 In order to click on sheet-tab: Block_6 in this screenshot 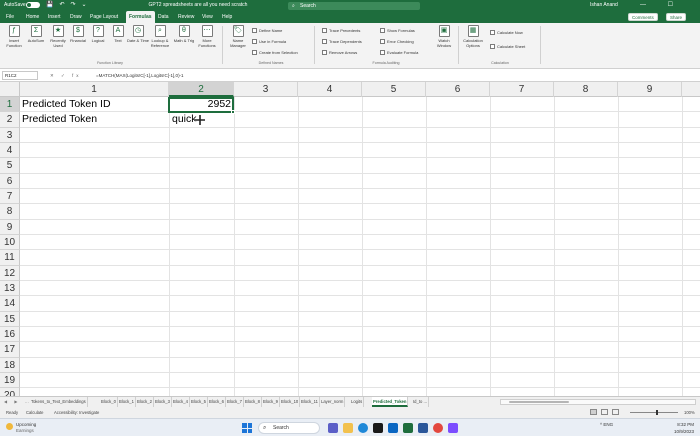, I will do `click(217, 402)`.